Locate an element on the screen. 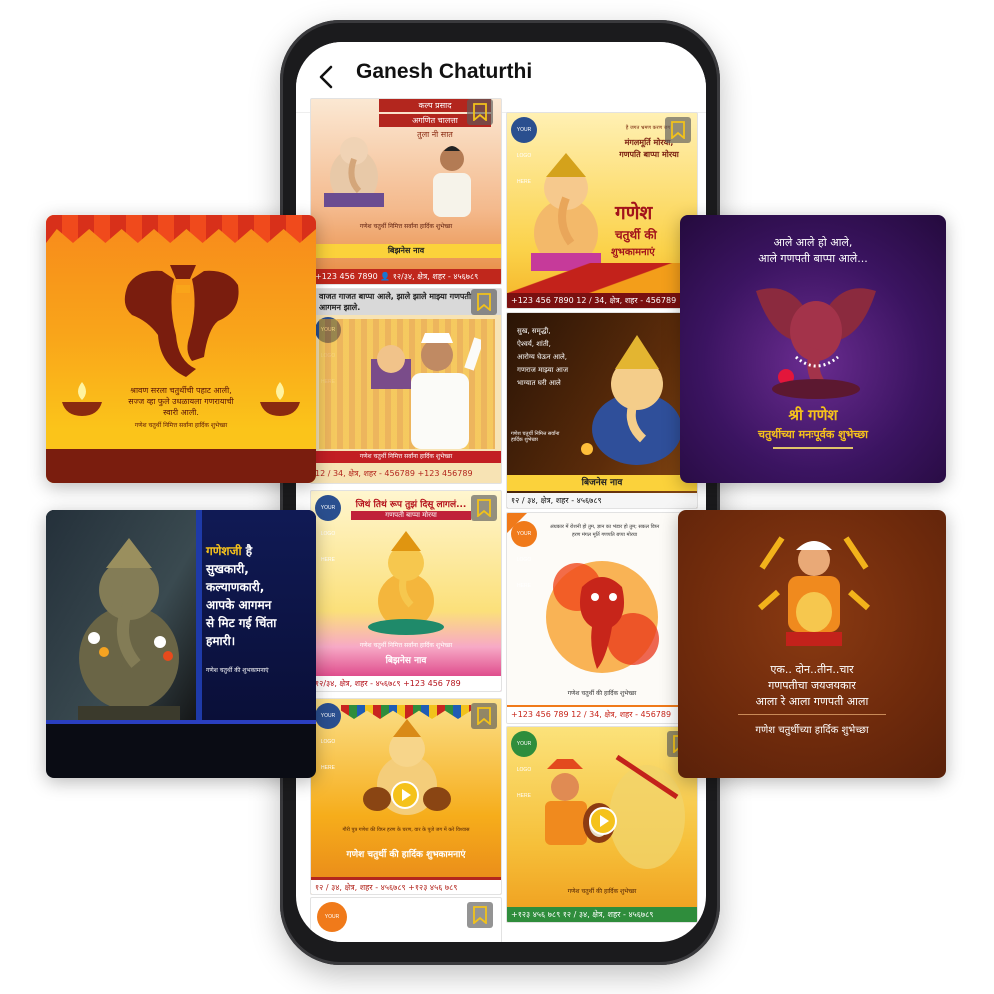 The width and height of the screenshot is (994, 994). card-text: सुखकारी, is located at coordinates (227, 569).